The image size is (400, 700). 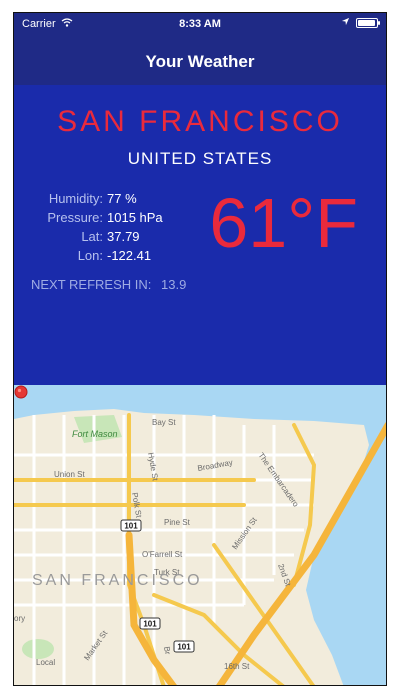 What do you see at coordinates (45, 662) in the screenshot?
I see `map-label-local: Local` at bounding box center [45, 662].